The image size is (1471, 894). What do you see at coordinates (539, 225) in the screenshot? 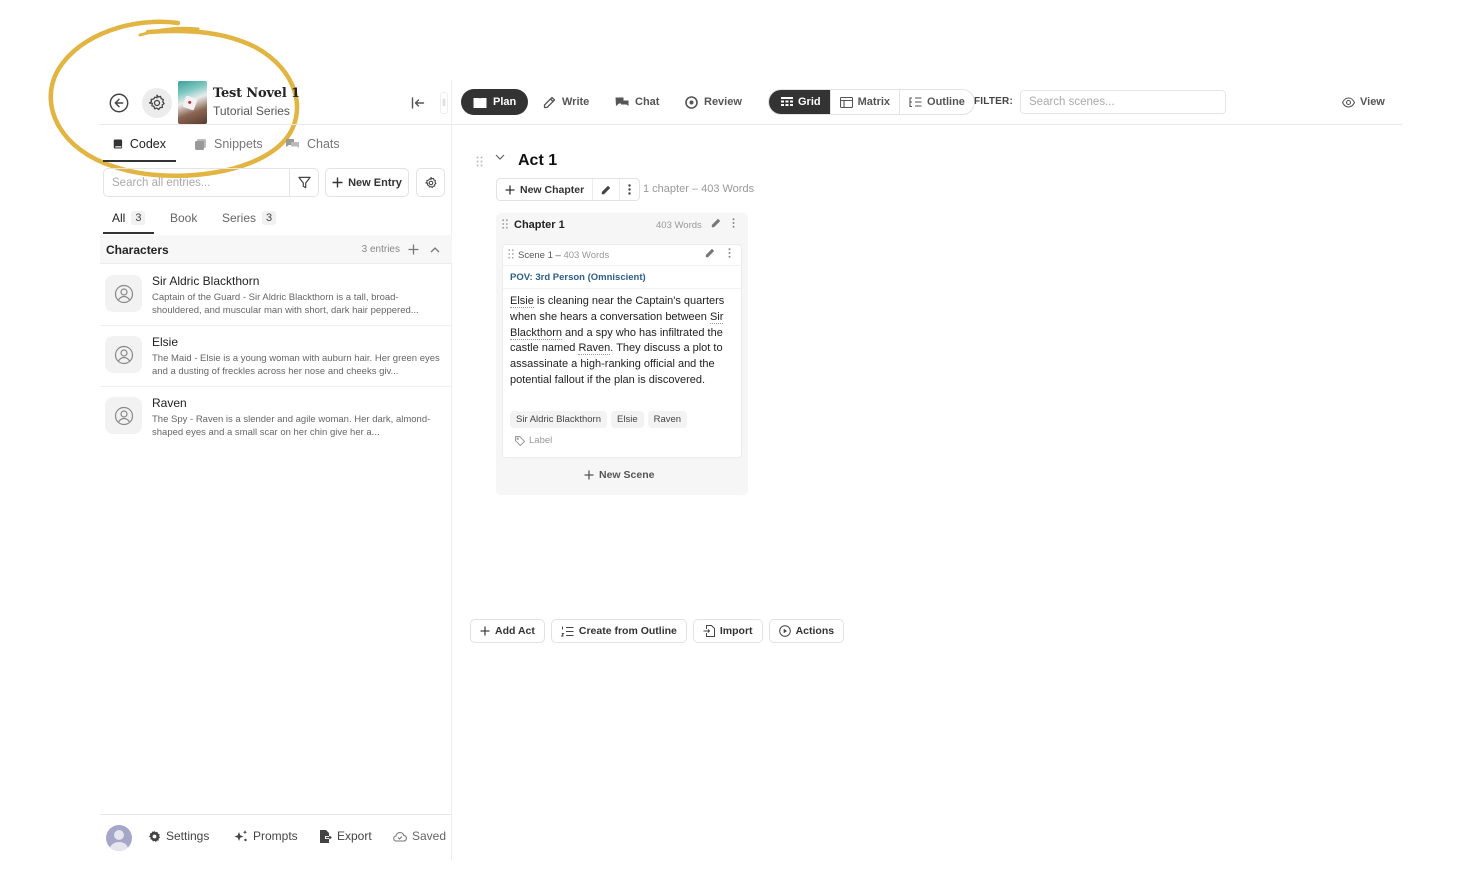
I see `chapter-title: Chapter 1` at bounding box center [539, 225].